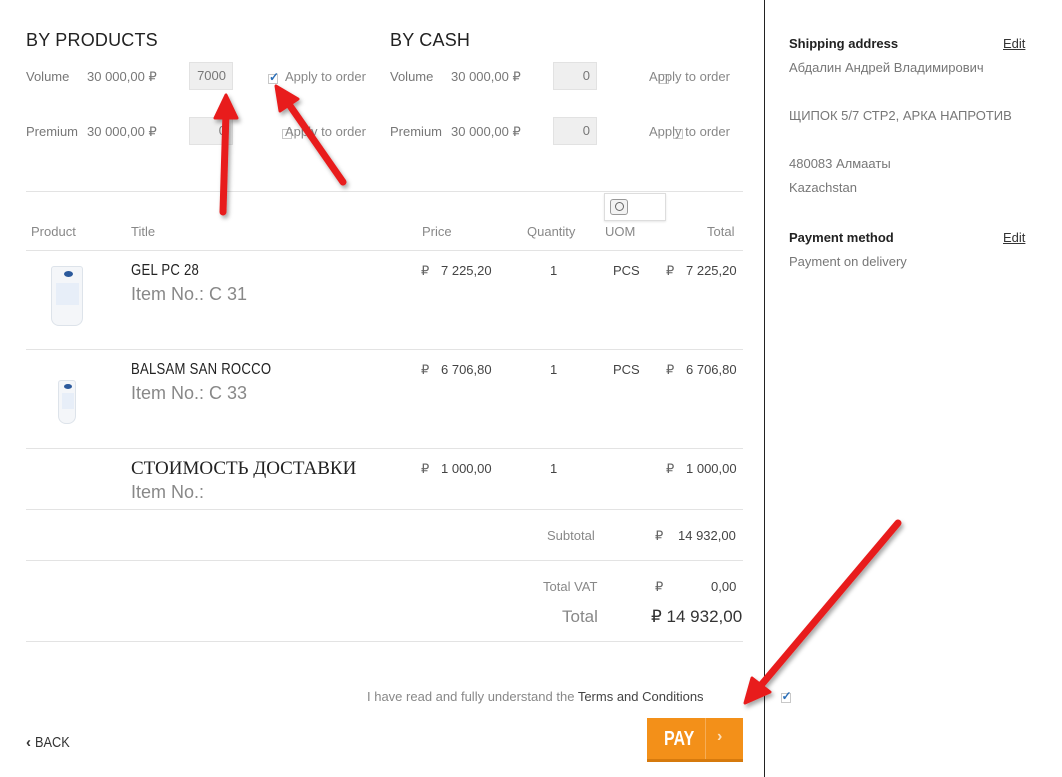 This screenshot has width=1062, height=777. I want to click on payment-edit-link: Edit, so click(1014, 237).